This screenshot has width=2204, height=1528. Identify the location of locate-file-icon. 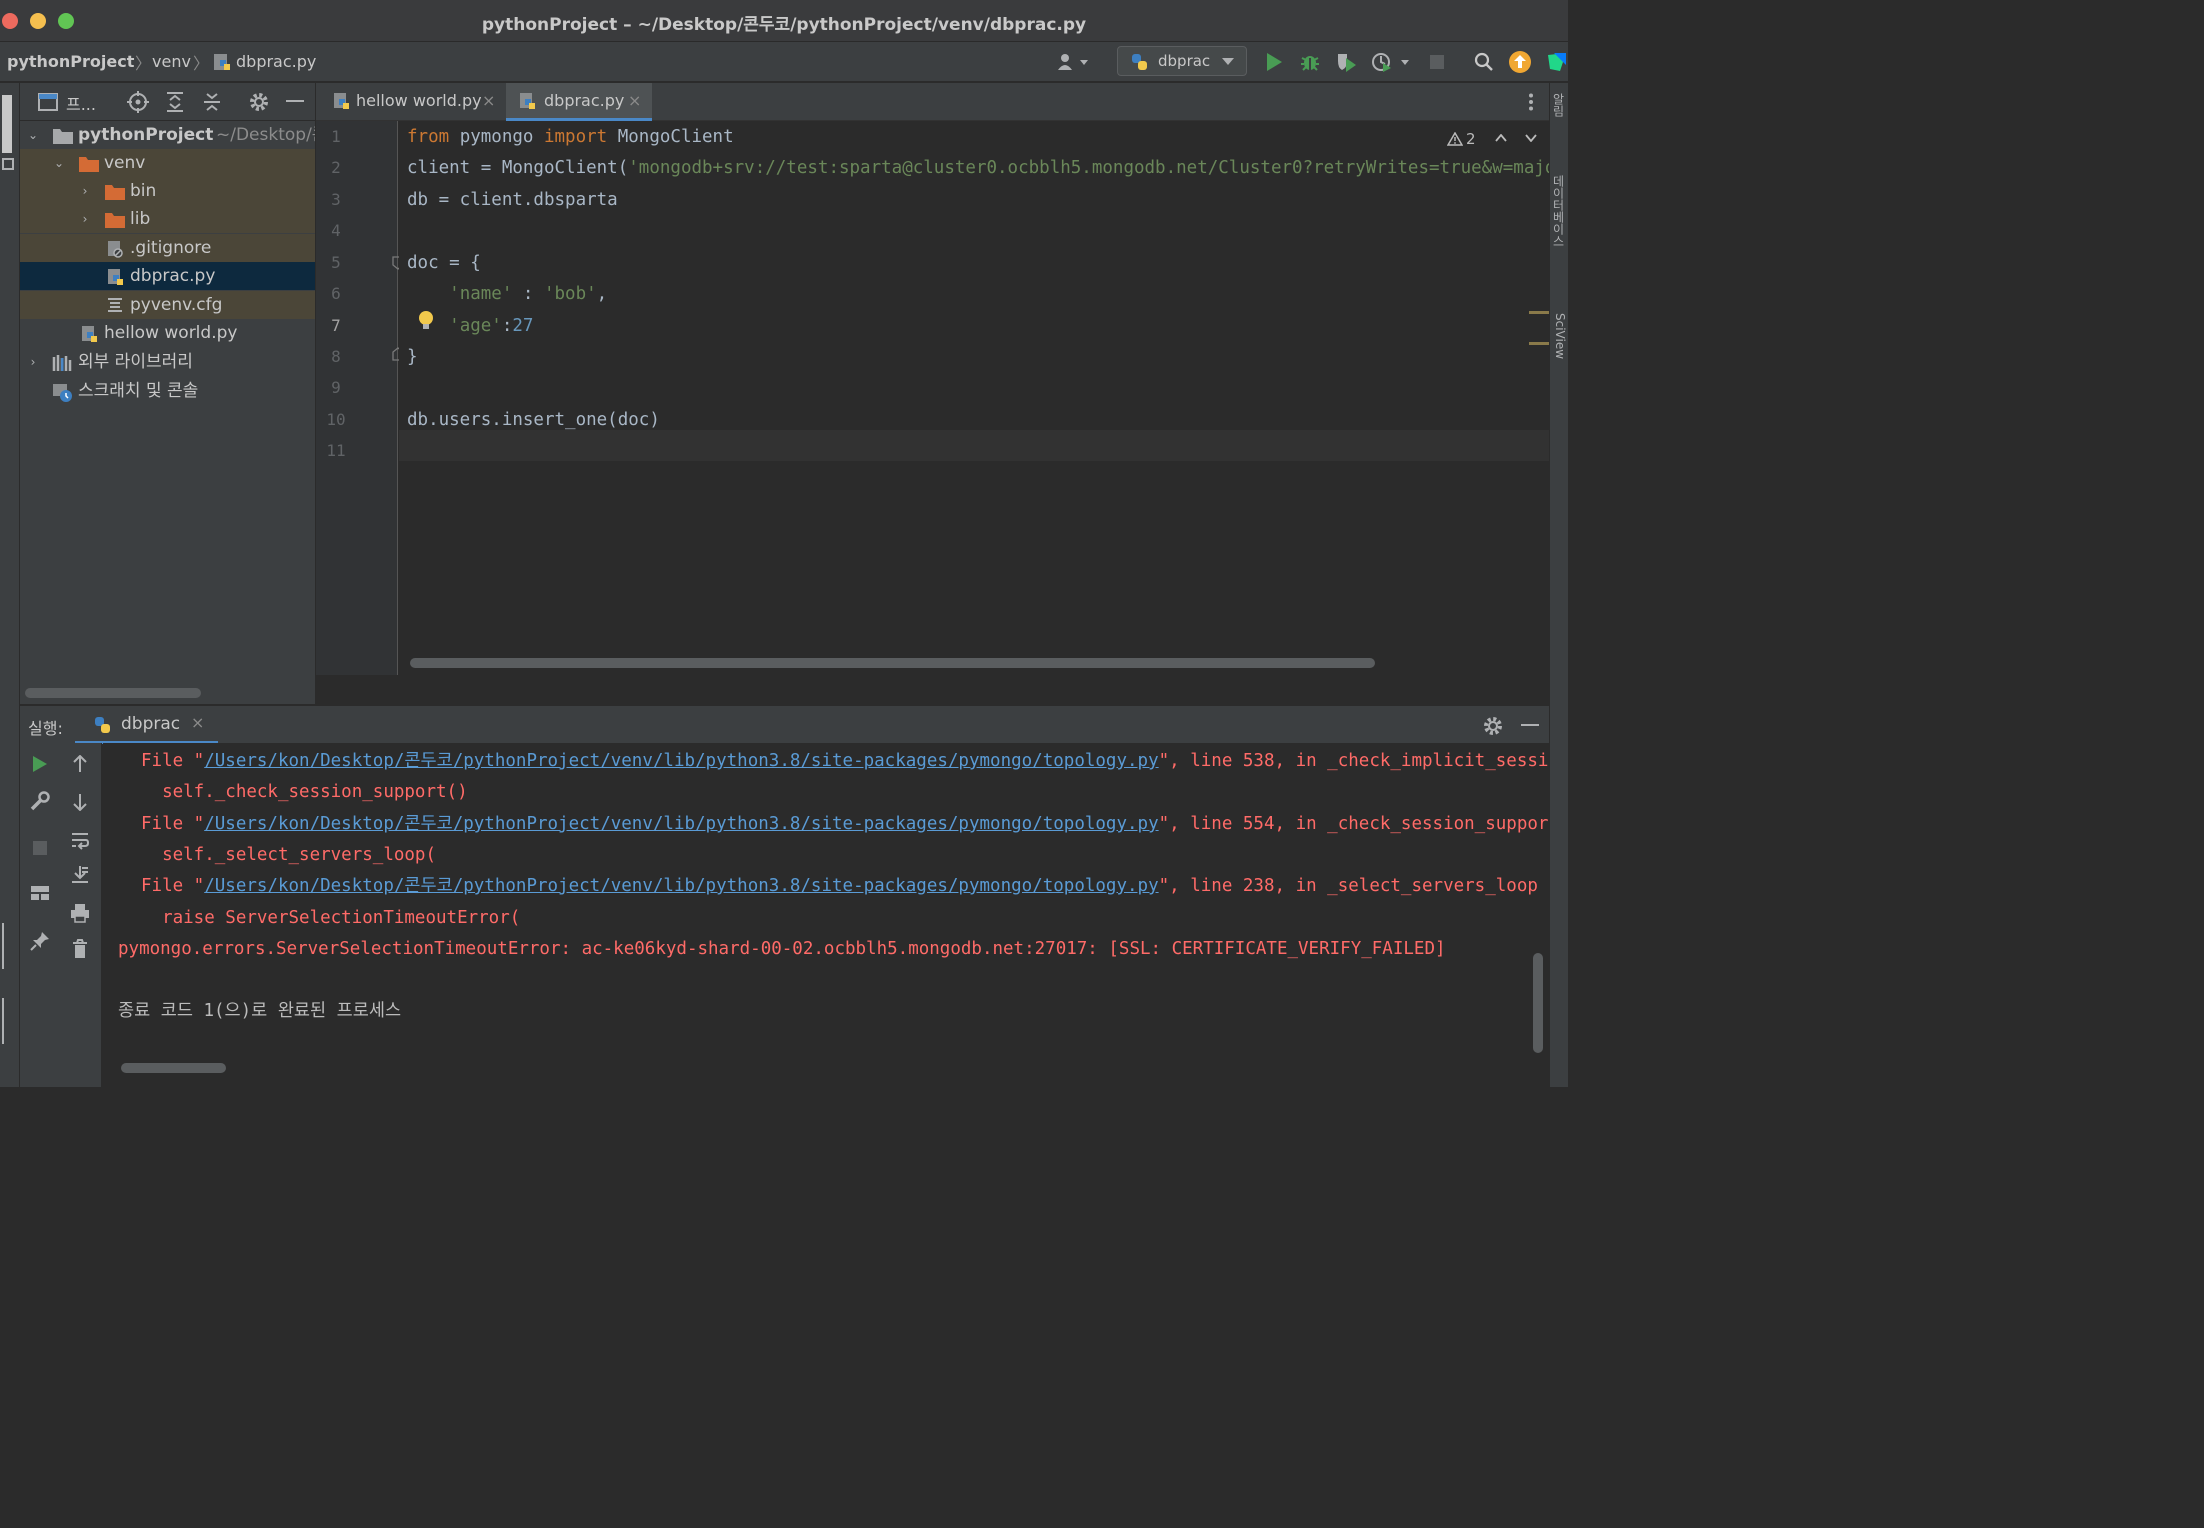
(138, 102).